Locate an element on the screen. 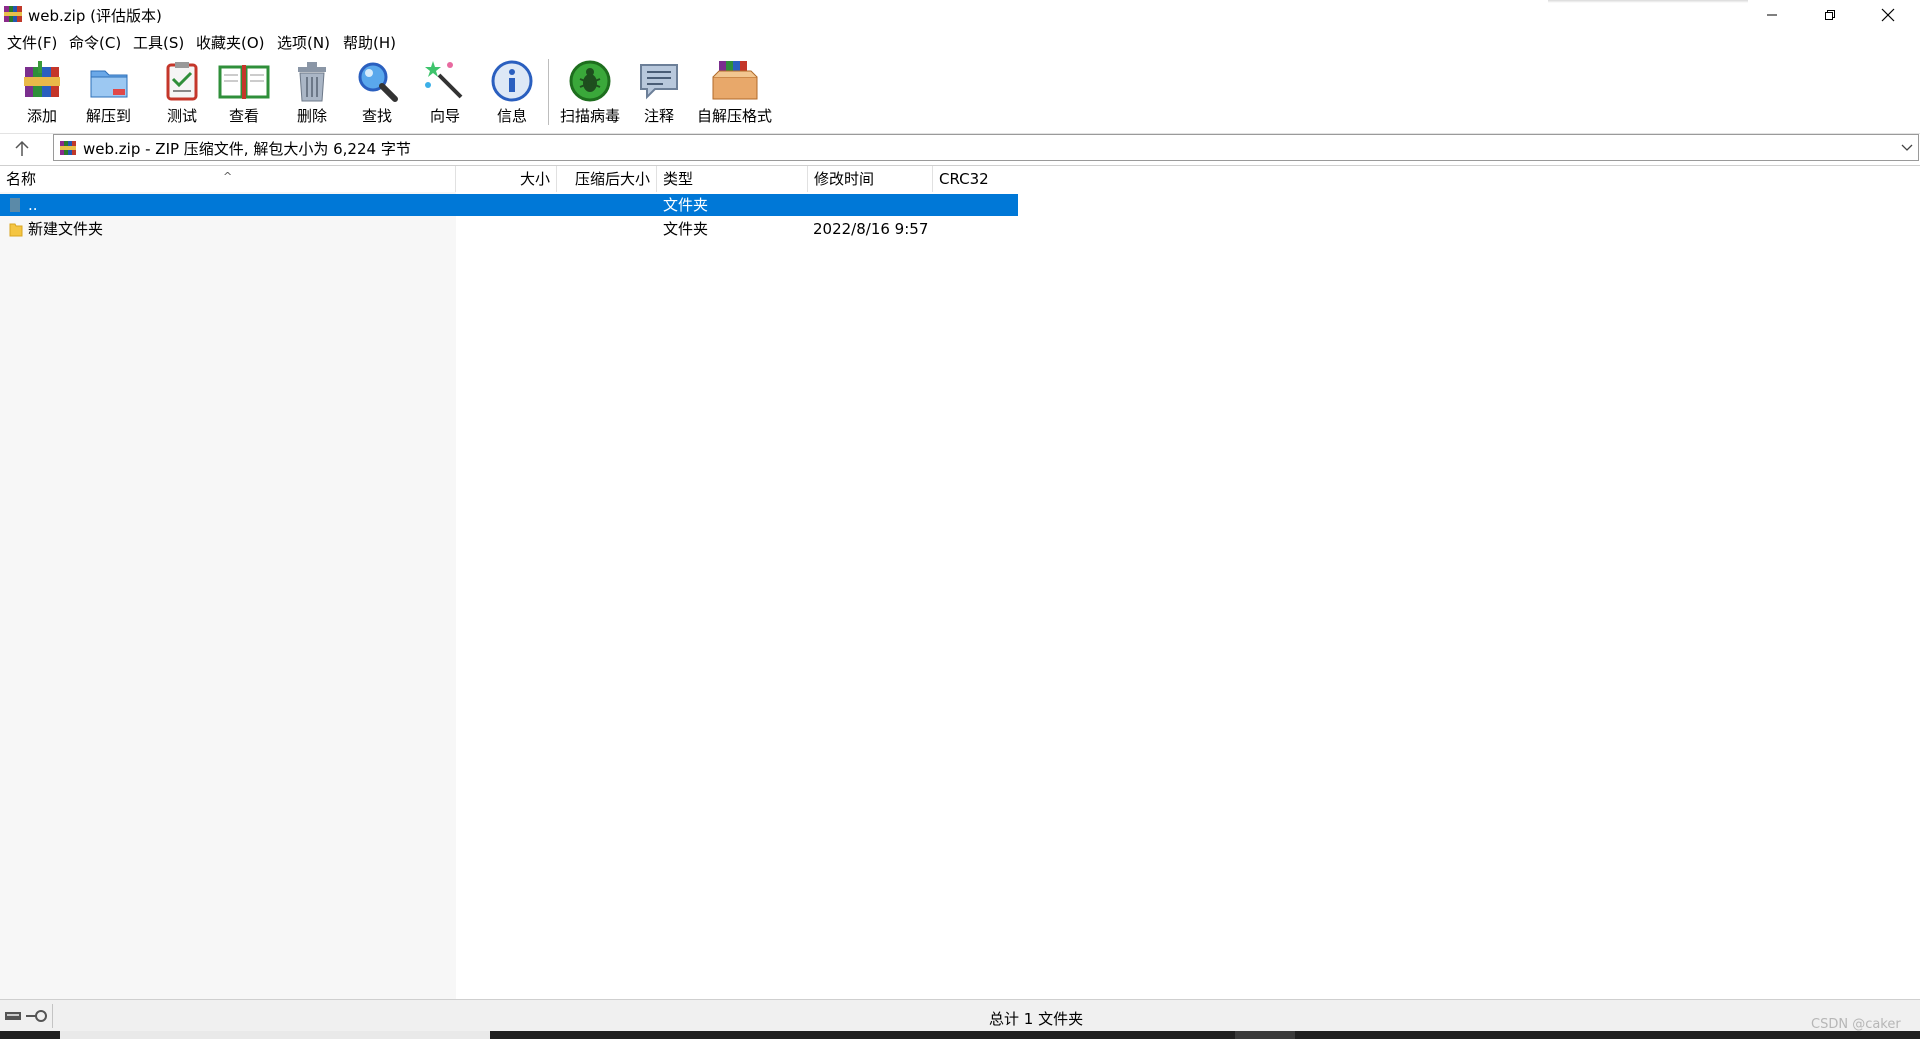  address-row: web.zip - ZIP 压缩文件, 解包大小为 6,224 字节 is located at coordinates (960, 148).